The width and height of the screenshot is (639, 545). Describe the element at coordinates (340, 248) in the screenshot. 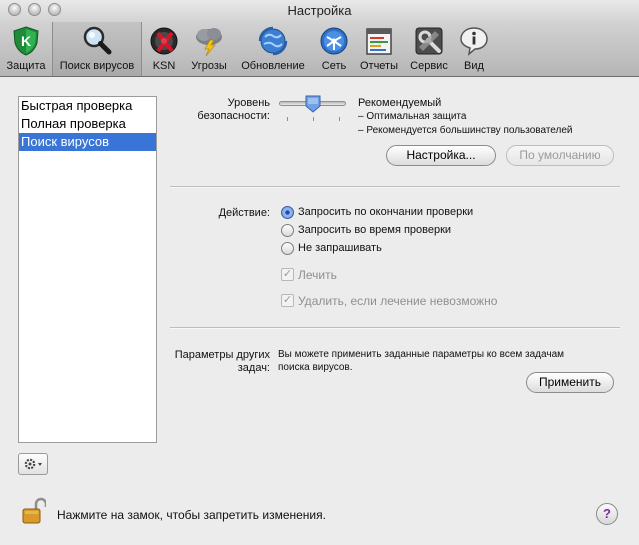

I see `radio-do-not-ask-label: Не запрашивать` at that location.